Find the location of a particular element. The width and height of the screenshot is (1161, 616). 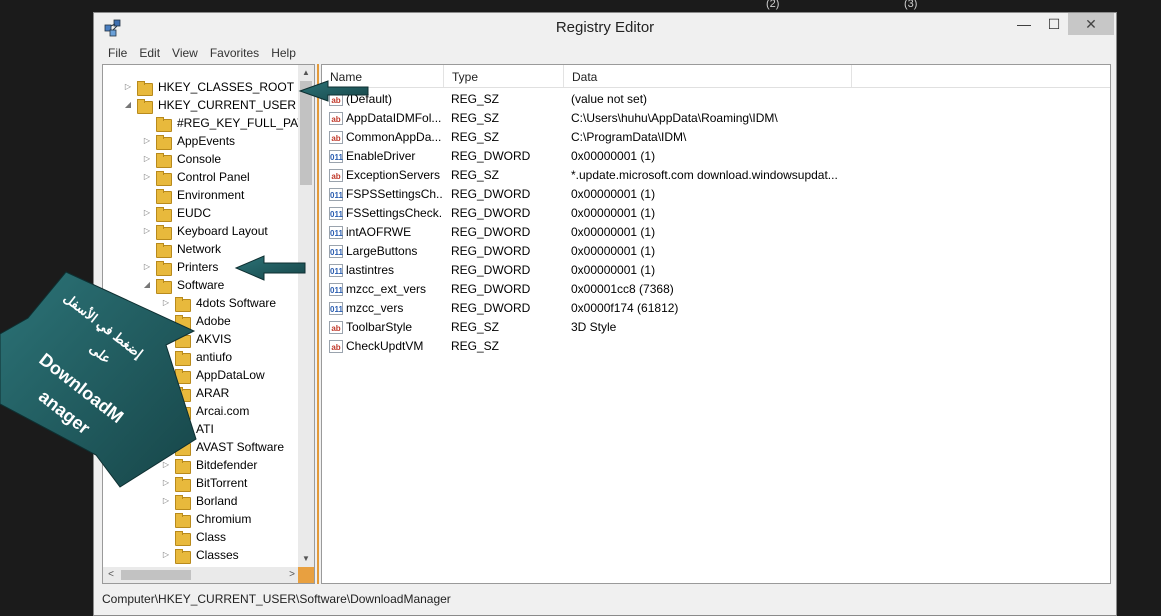

tree-node: ▷ Borland is located at coordinates (199, 501).